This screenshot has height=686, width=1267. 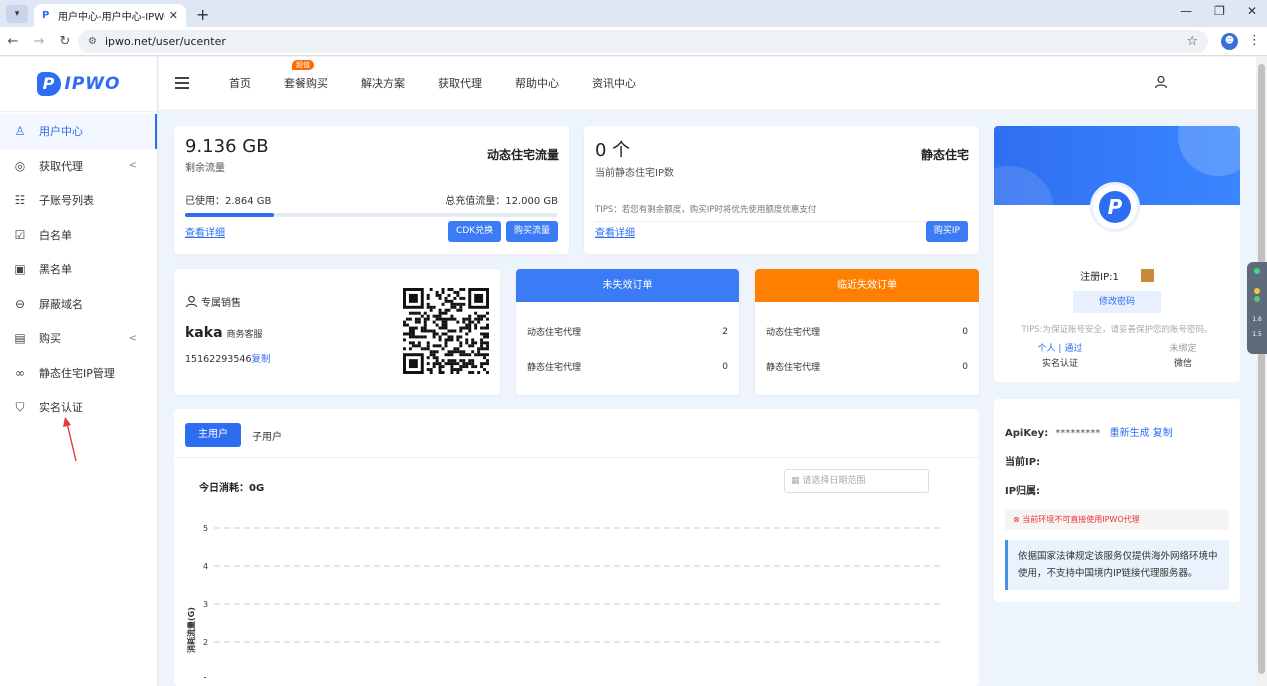 What do you see at coordinates (614, 83) in the screenshot?
I see `nav-news: 资讯中心` at bounding box center [614, 83].